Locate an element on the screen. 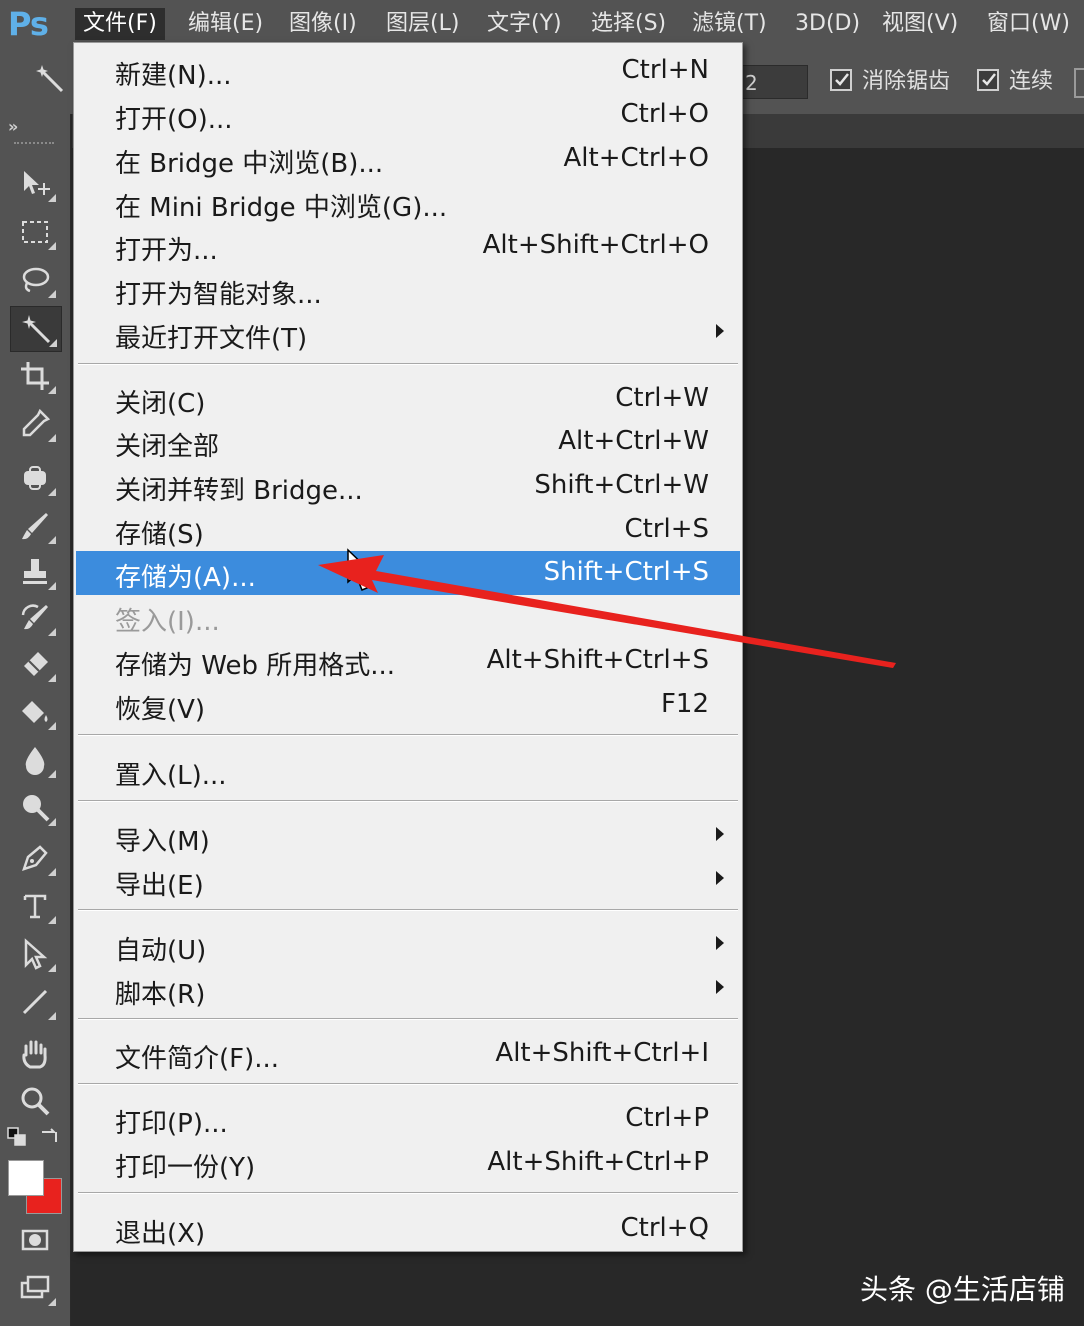 The height and width of the screenshot is (1326, 1084). menu-item-open-recent: 最近打开文件(T) is located at coordinates (408, 334).